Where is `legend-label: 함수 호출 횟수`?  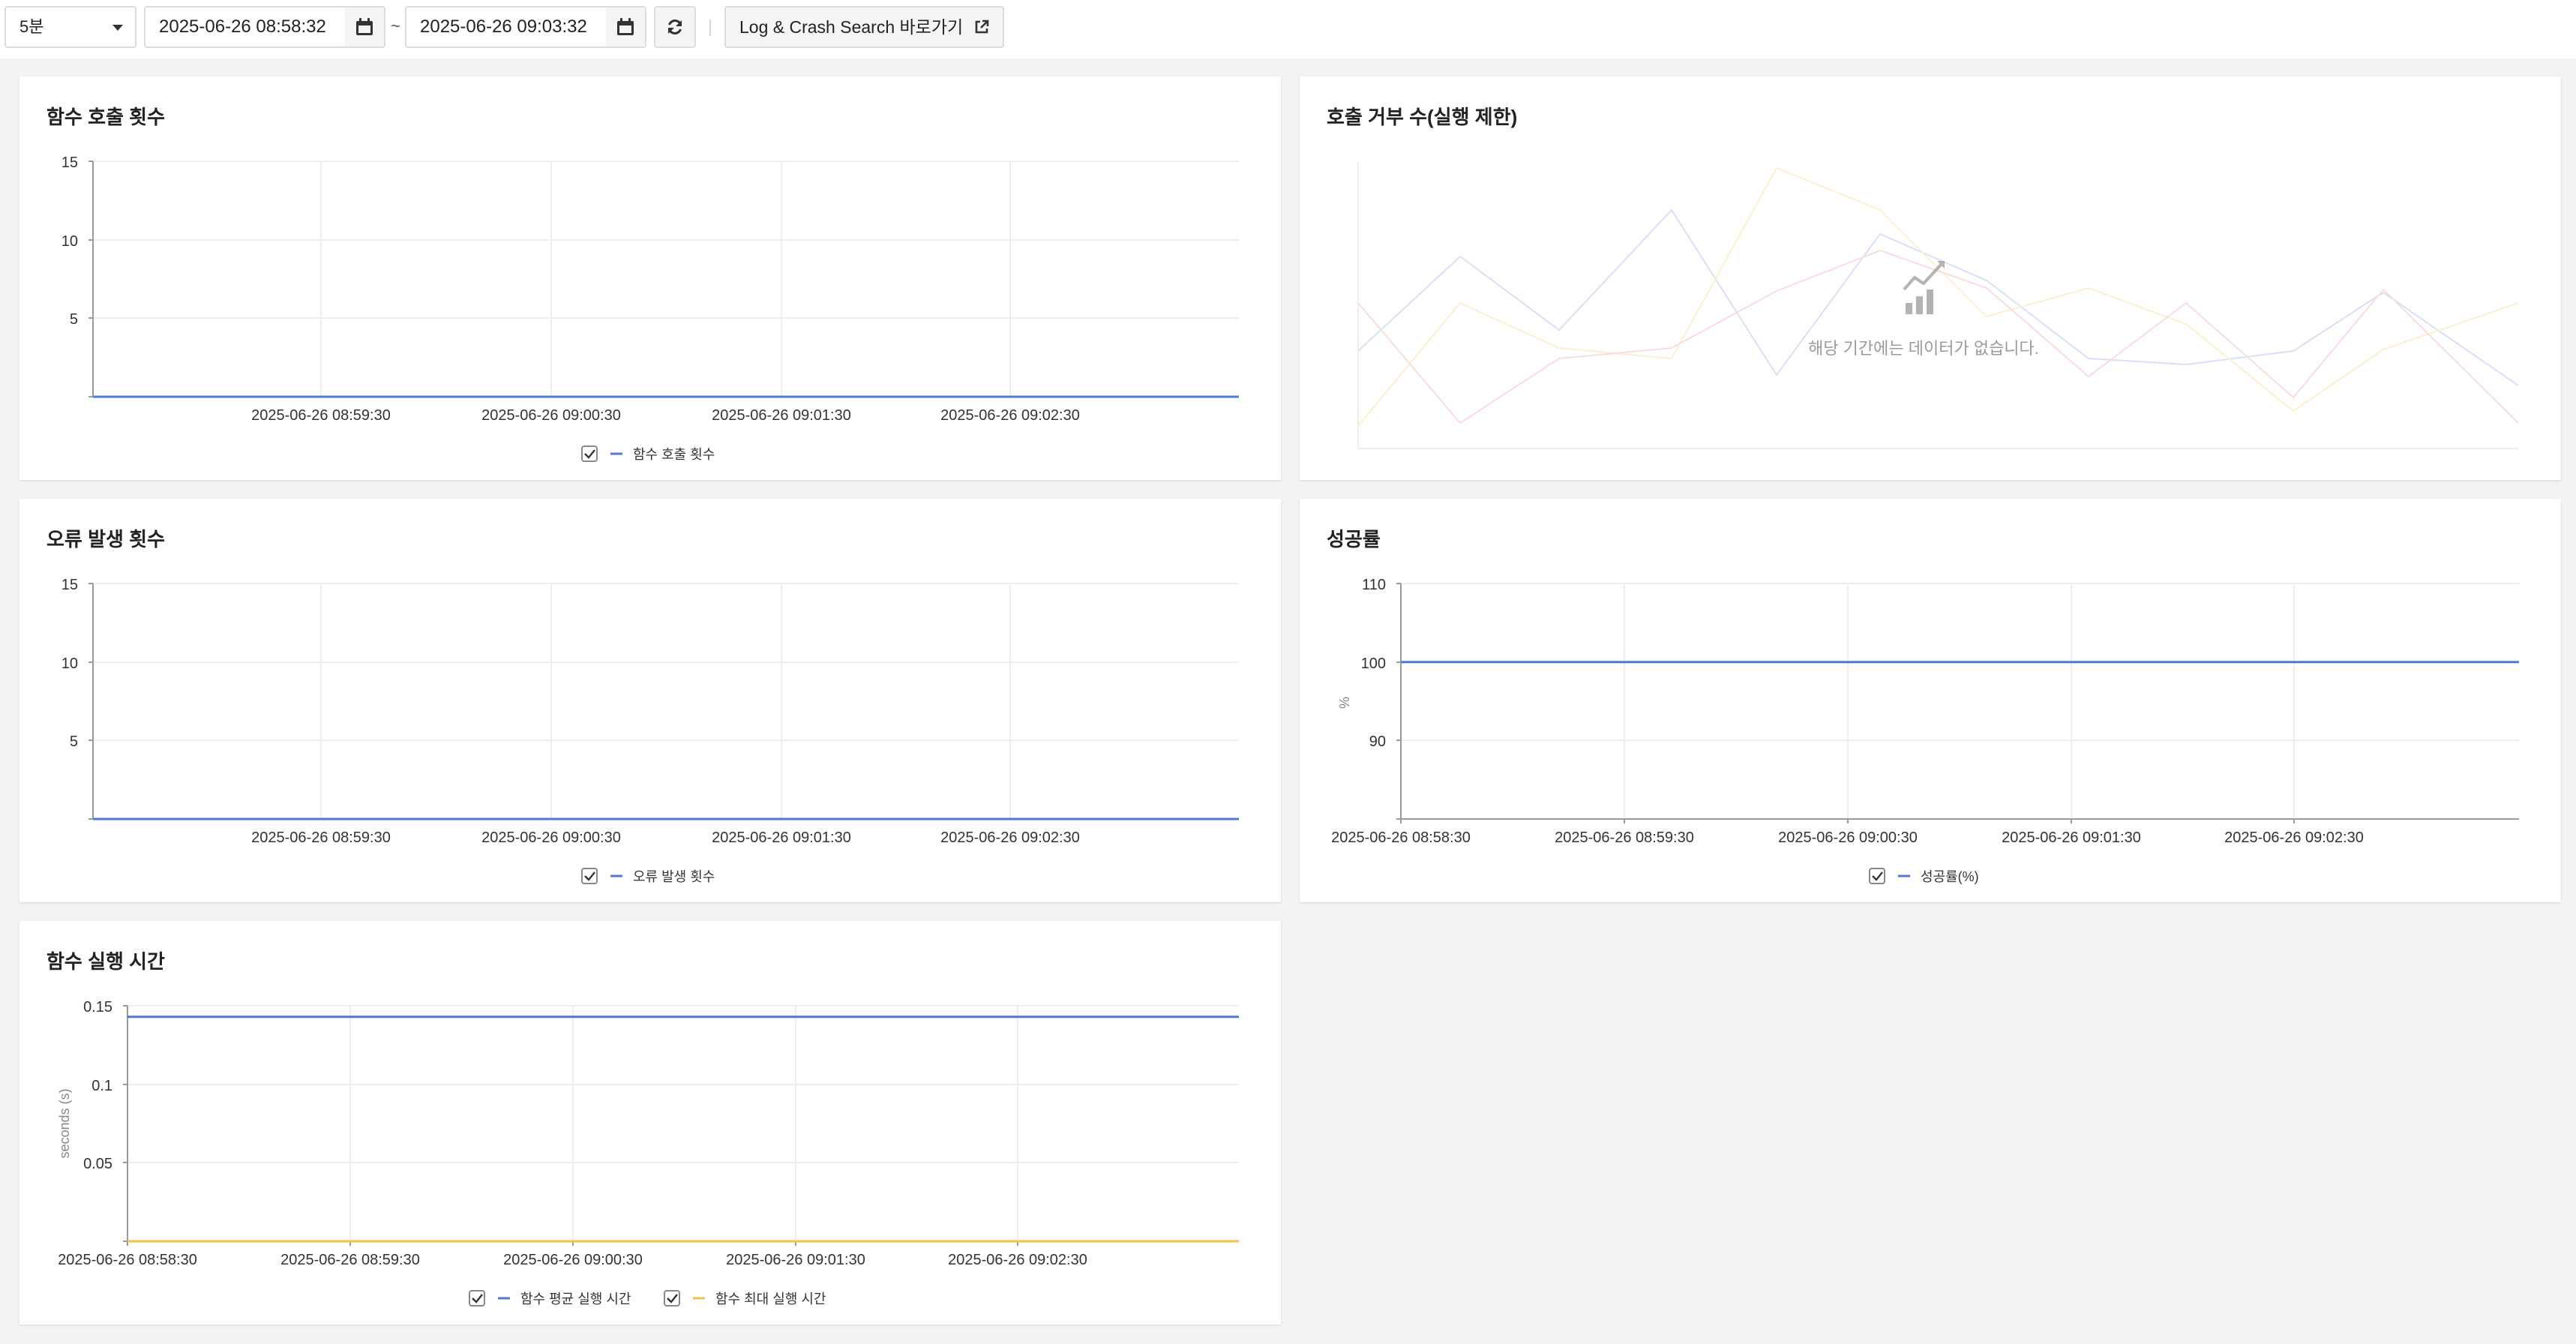
legend-label: 함수 호출 횟수 is located at coordinates (674, 454).